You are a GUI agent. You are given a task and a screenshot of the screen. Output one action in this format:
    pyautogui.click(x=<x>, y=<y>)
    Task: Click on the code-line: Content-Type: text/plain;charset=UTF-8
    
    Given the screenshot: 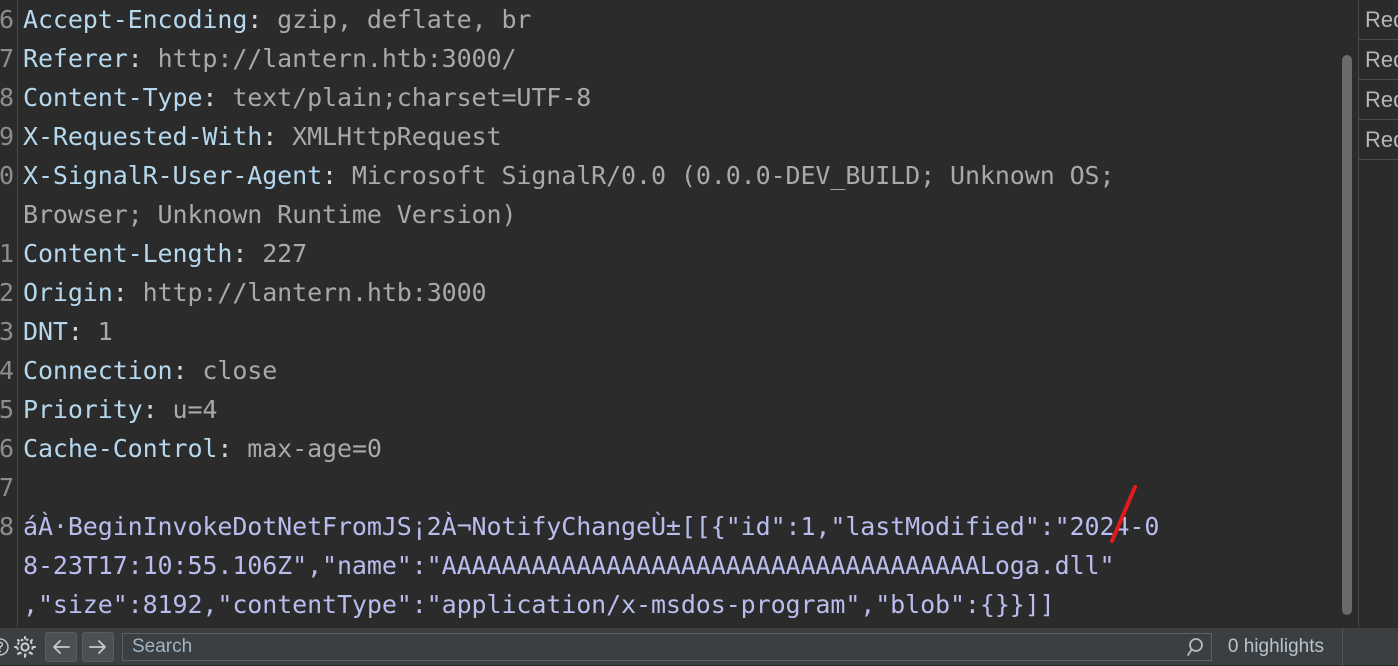 What is the action you would take?
    pyautogui.click(x=679, y=97)
    